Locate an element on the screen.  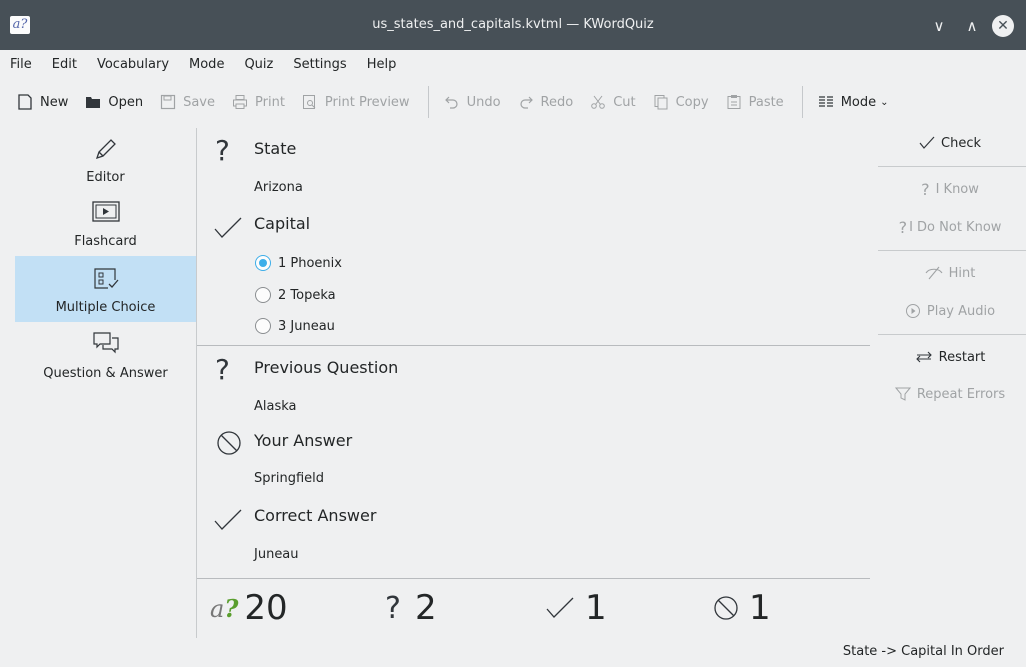
choice-option: 3 Juneau is located at coordinates (295, 326).